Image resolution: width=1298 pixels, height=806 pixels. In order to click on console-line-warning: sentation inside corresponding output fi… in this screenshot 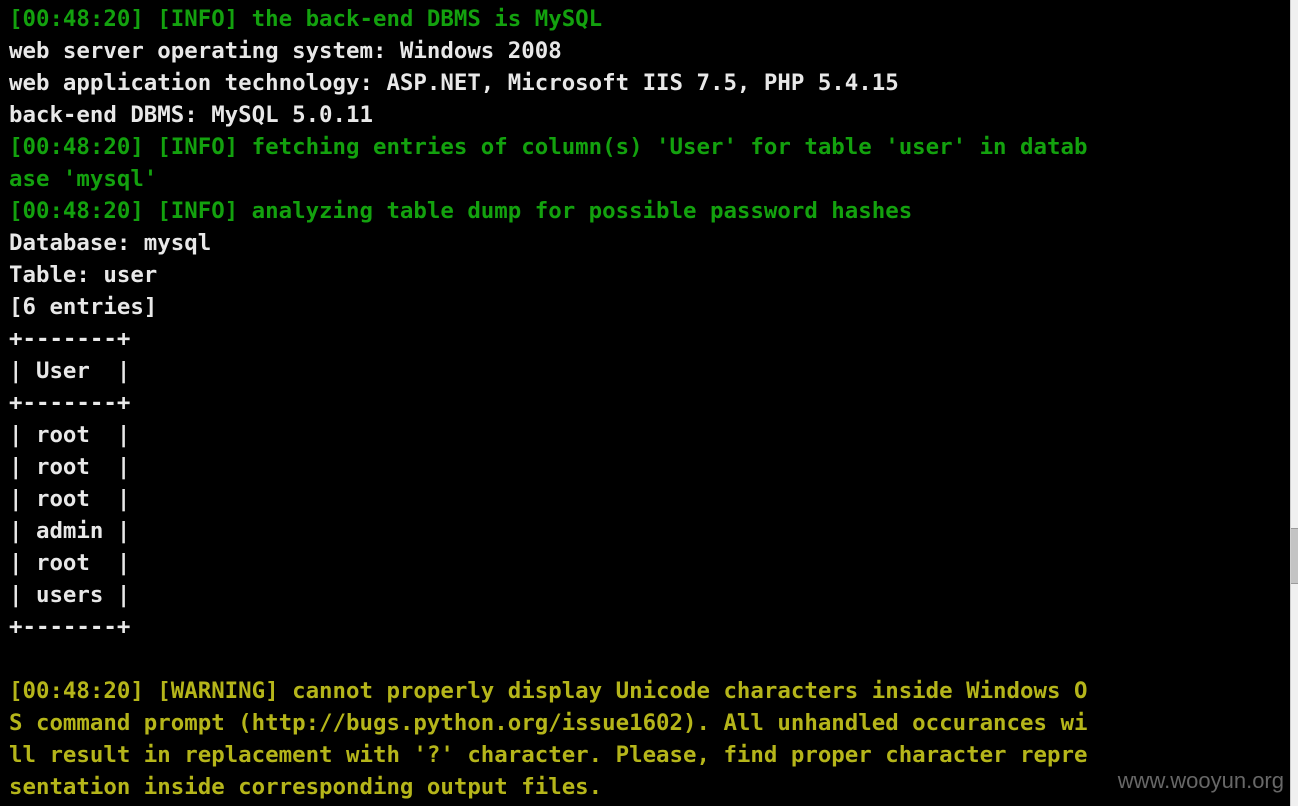, I will do `click(306, 787)`.